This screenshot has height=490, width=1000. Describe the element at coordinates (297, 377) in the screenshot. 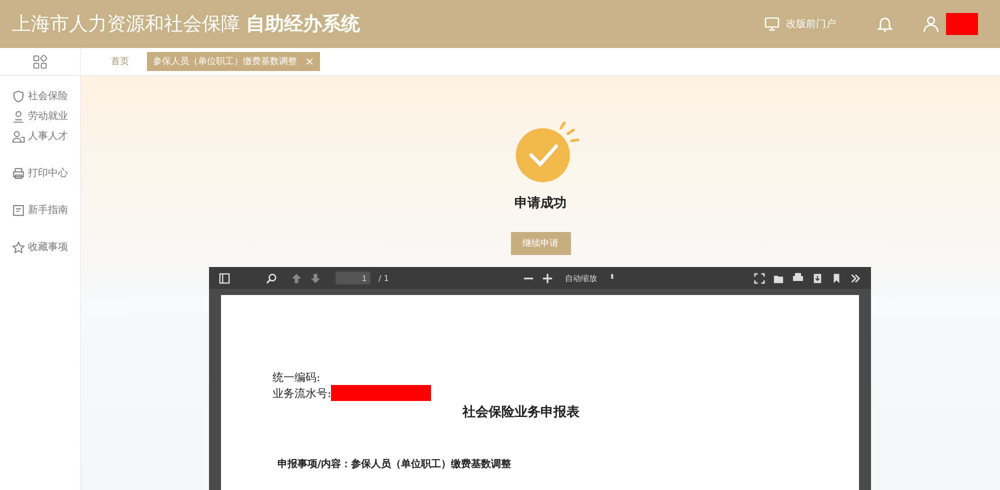

I see `code-label: 统一编码:` at that location.